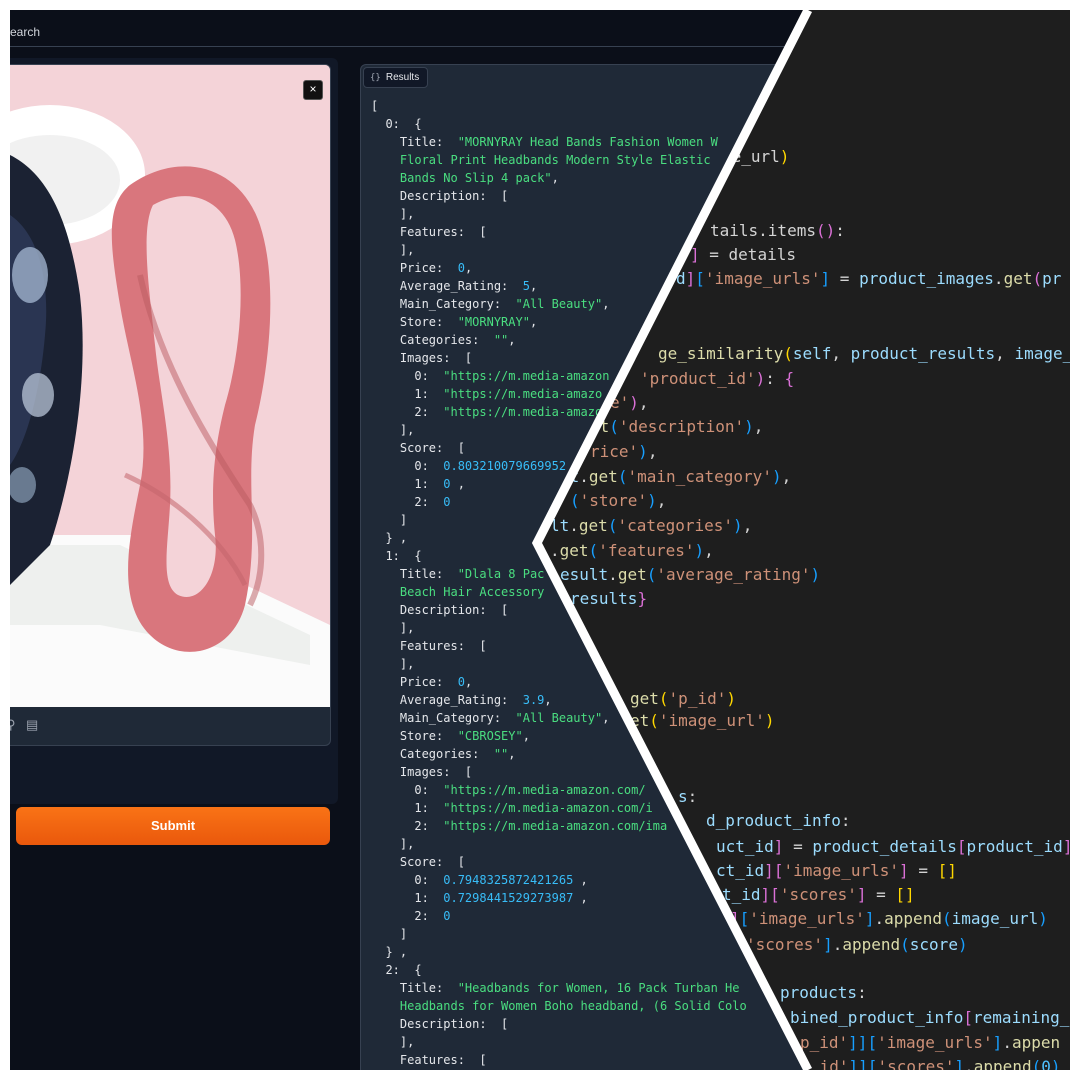  What do you see at coordinates (559, 178) in the screenshot?
I see `json-line: Bands No Slip 4 pack",` at bounding box center [559, 178].